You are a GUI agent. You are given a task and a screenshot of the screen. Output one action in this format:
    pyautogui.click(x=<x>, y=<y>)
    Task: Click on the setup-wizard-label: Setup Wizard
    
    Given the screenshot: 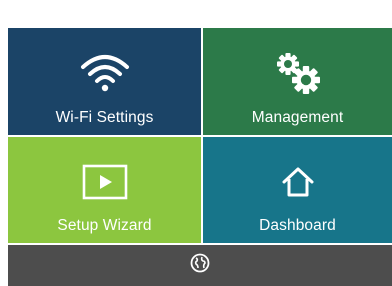 What is the action you would take?
    pyautogui.click(x=104, y=225)
    